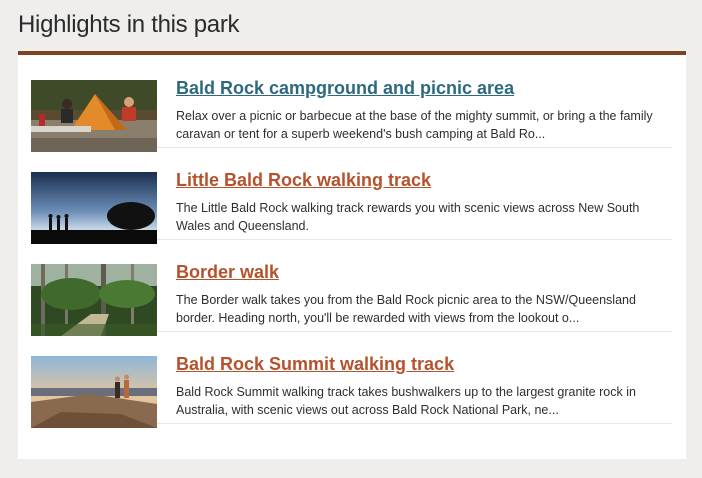 Image resolution: width=702 pixels, height=478 pixels. I want to click on item-title-link: Bald Rock campground and picnic area, so click(345, 88).